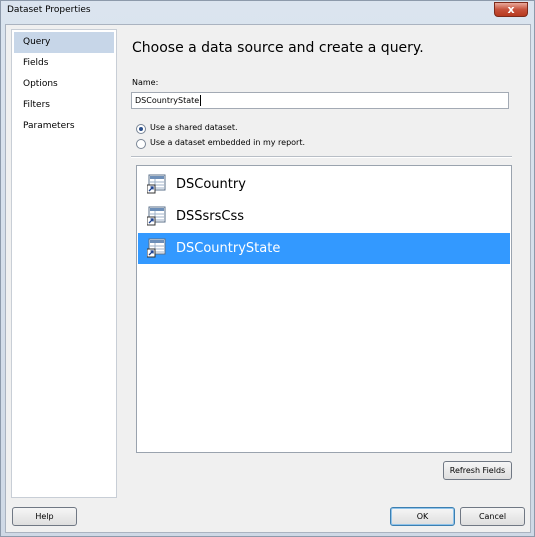 The width and height of the screenshot is (535, 537). What do you see at coordinates (64, 105) in the screenshot?
I see `nav-item-filters: Filters` at bounding box center [64, 105].